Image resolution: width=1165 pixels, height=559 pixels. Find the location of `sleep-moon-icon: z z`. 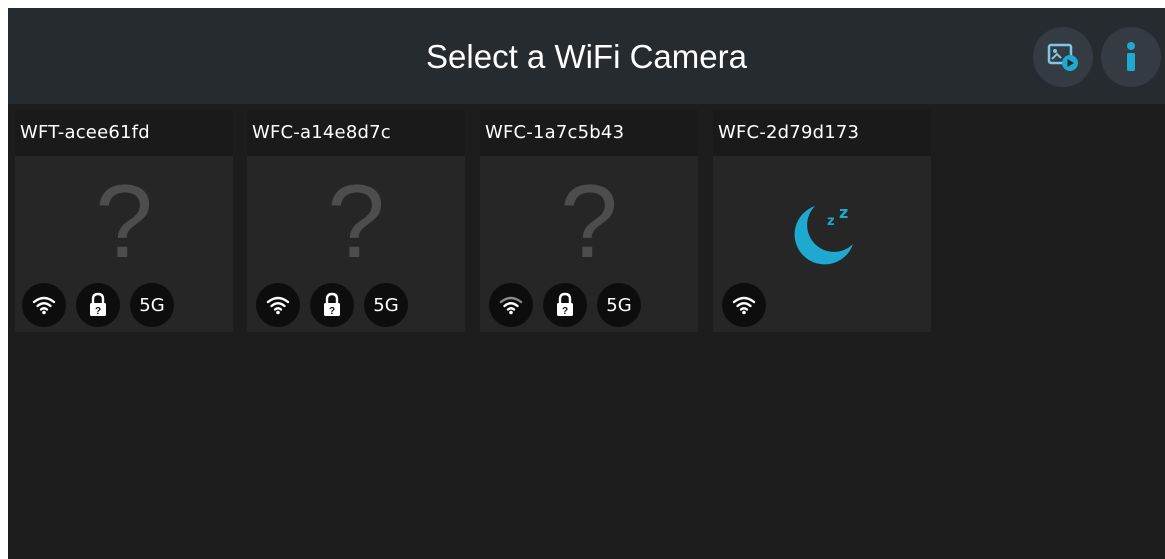

sleep-moon-icon: z z is located at coordinates (823, 234).